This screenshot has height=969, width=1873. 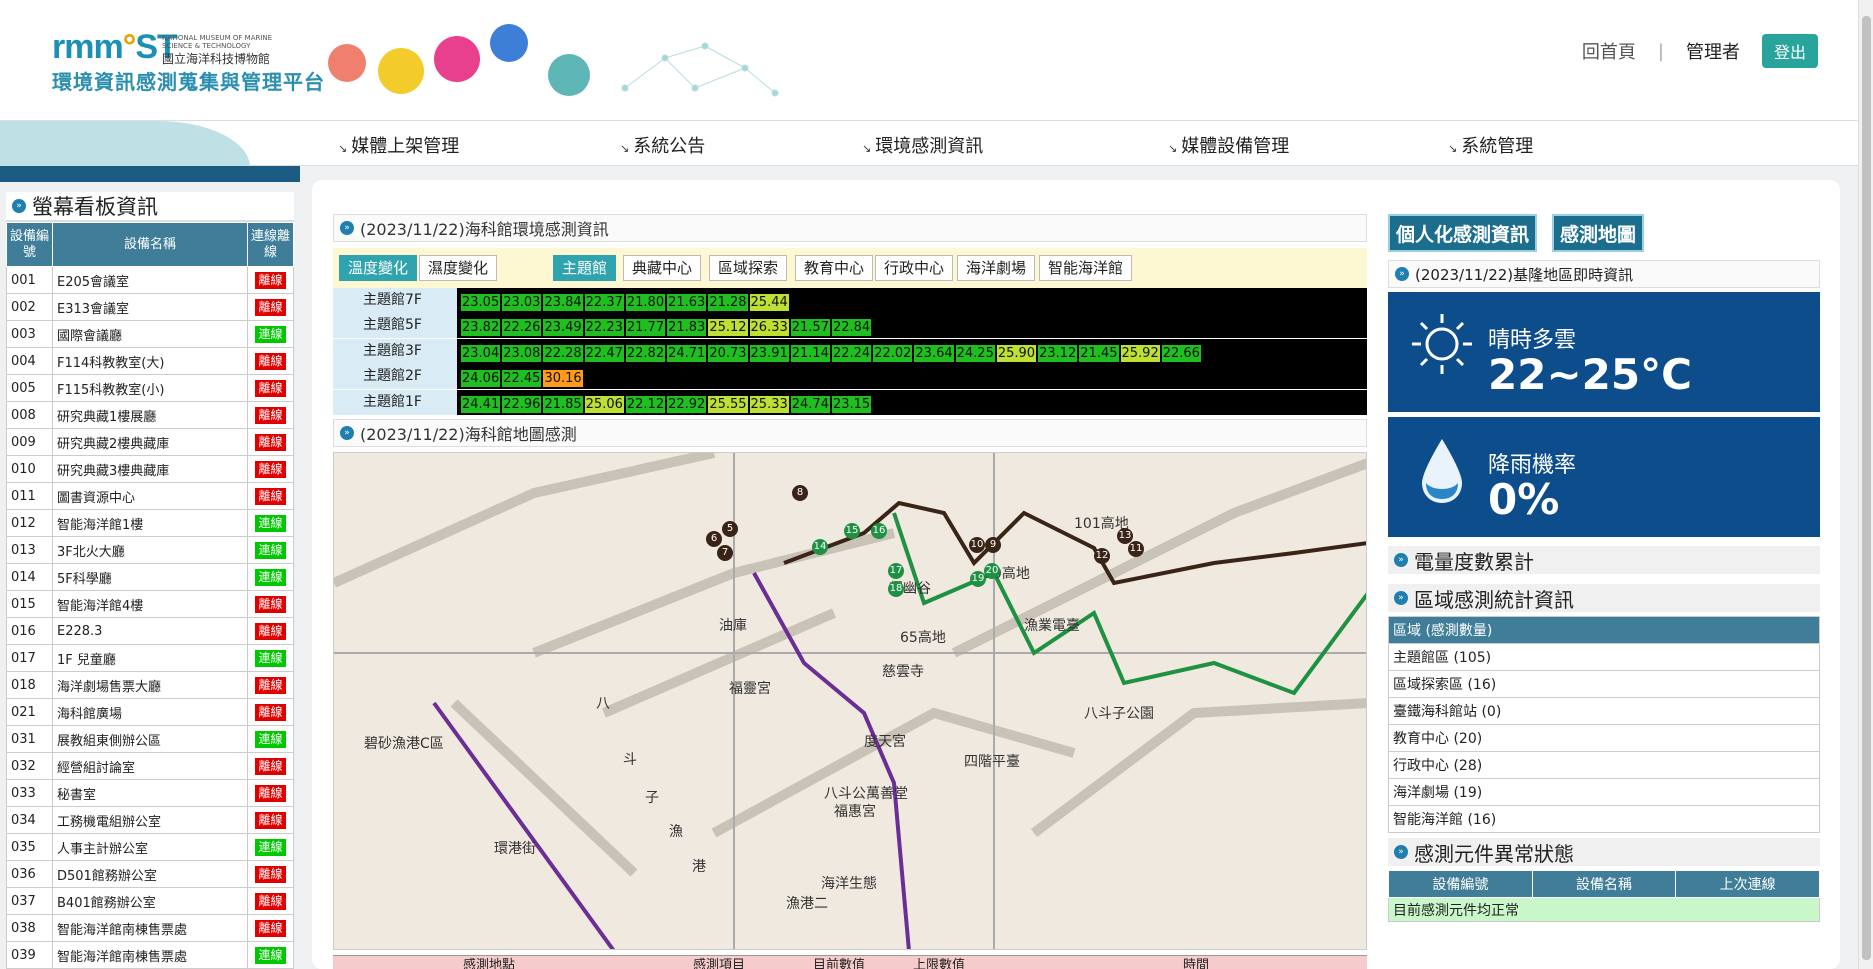 I want to click on tab-zone-admin: 行政中心, so click(x=914, y=268).